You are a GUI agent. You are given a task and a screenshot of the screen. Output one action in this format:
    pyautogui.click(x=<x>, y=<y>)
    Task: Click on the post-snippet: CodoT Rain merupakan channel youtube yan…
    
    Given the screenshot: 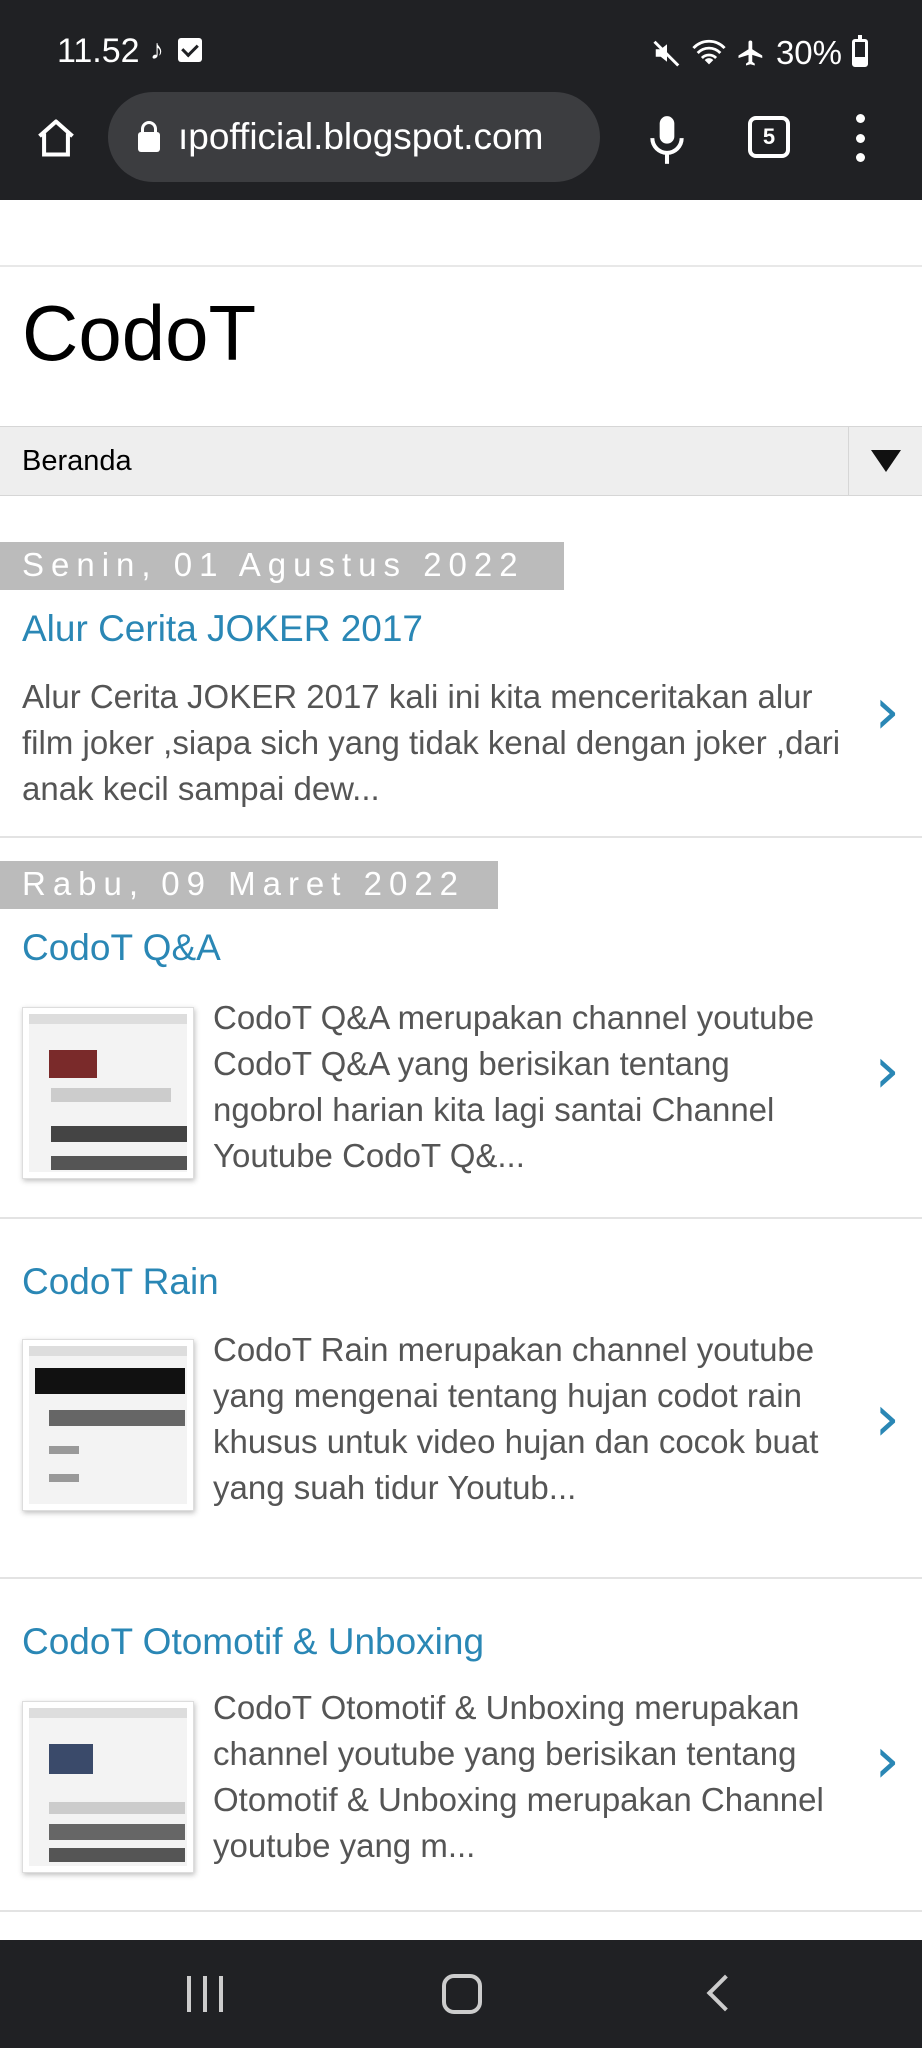 What is the action you would take?
    pyautogui.click(x=516, y=1418)
    